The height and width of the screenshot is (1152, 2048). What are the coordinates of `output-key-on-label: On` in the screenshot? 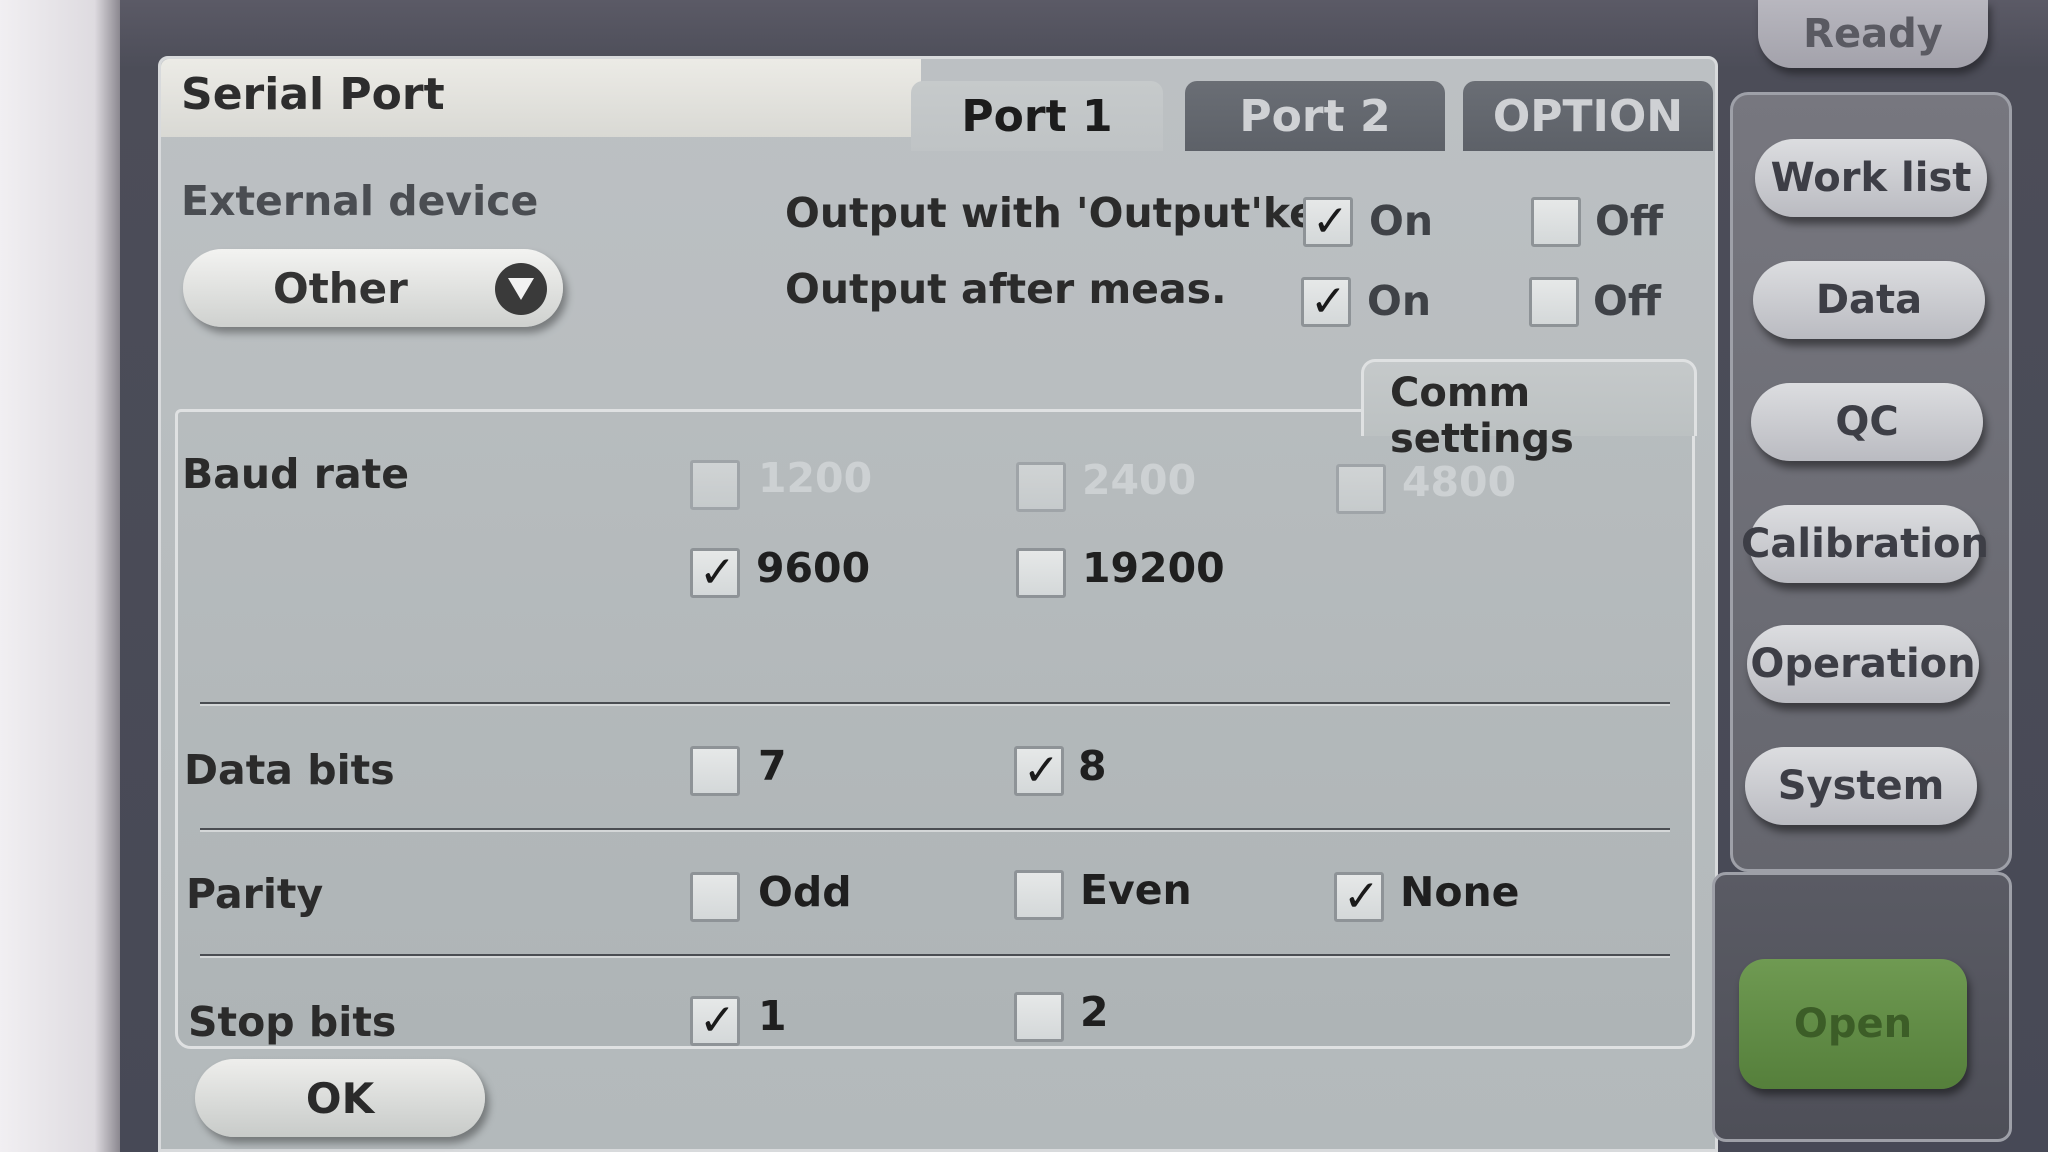 It's located at (1401, 221).